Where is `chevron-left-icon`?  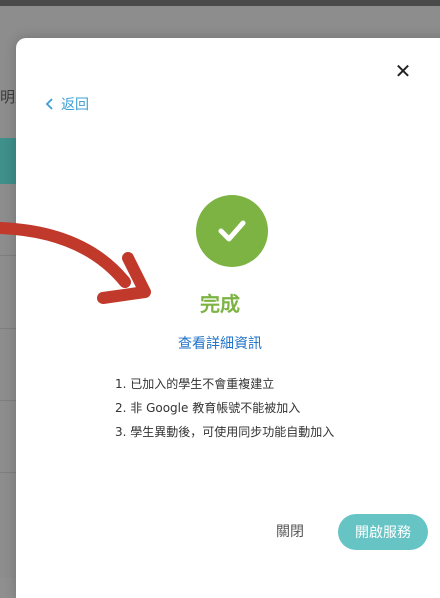 chevron-left-icon is located at coordinates (49, 104).